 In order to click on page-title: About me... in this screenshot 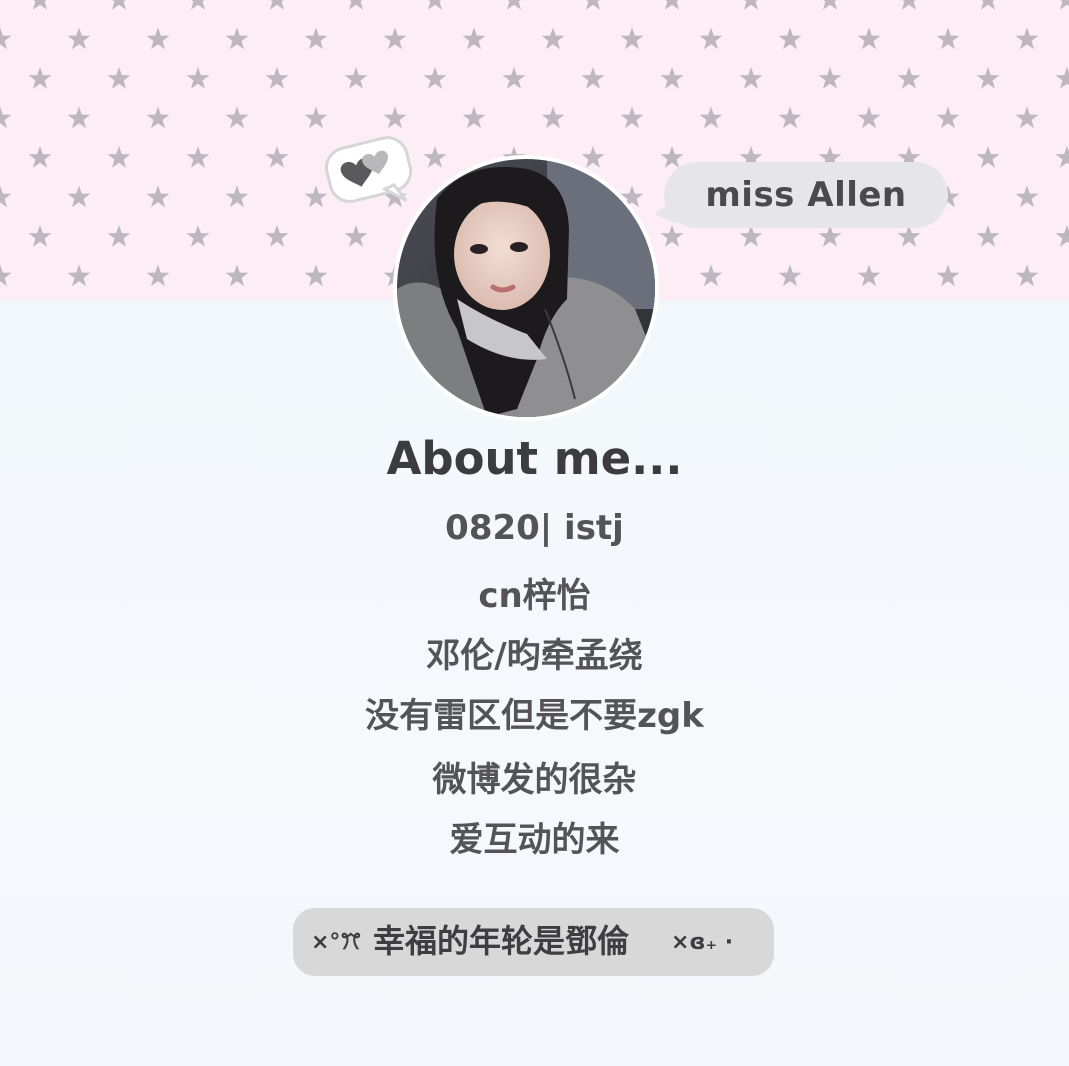, I will do `click(534, 458)`.